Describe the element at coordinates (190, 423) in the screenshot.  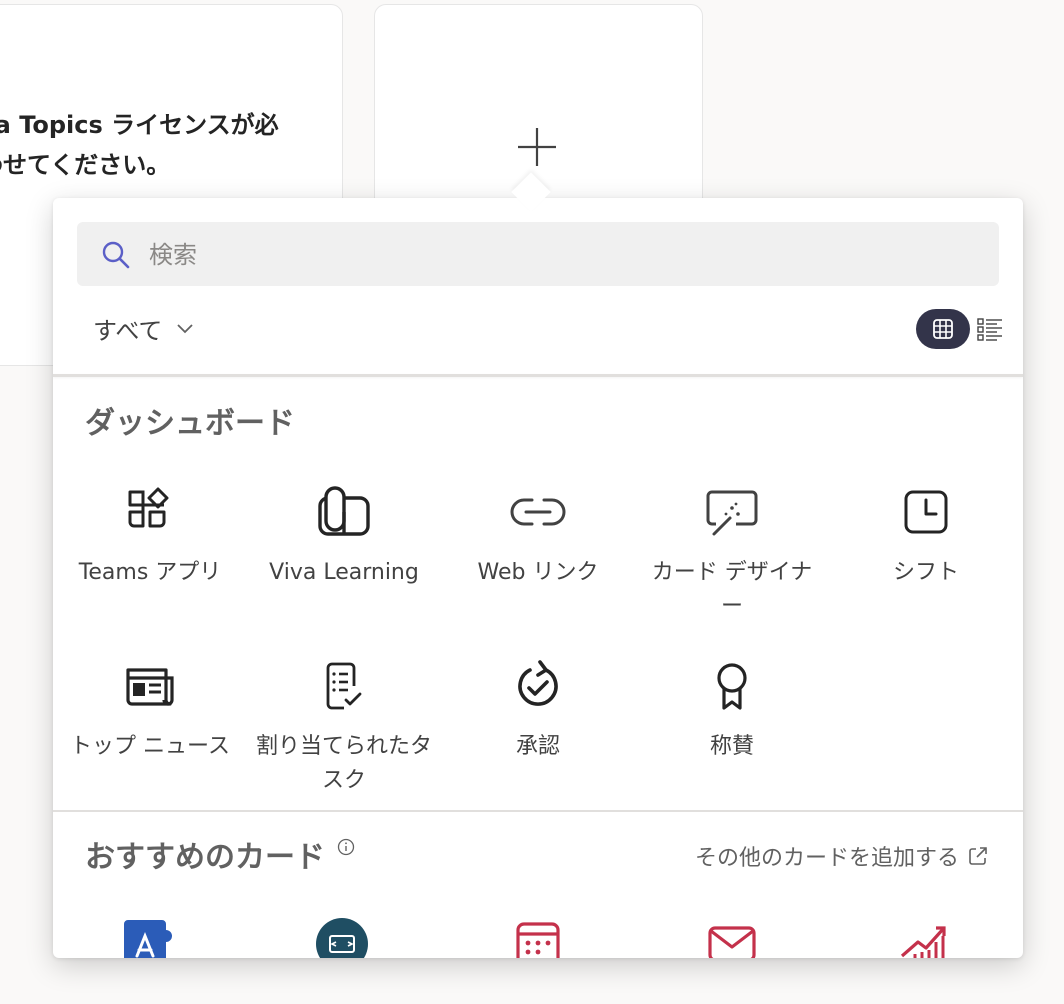
I see `section-title-dashboard: ダッシュボード` at that location.